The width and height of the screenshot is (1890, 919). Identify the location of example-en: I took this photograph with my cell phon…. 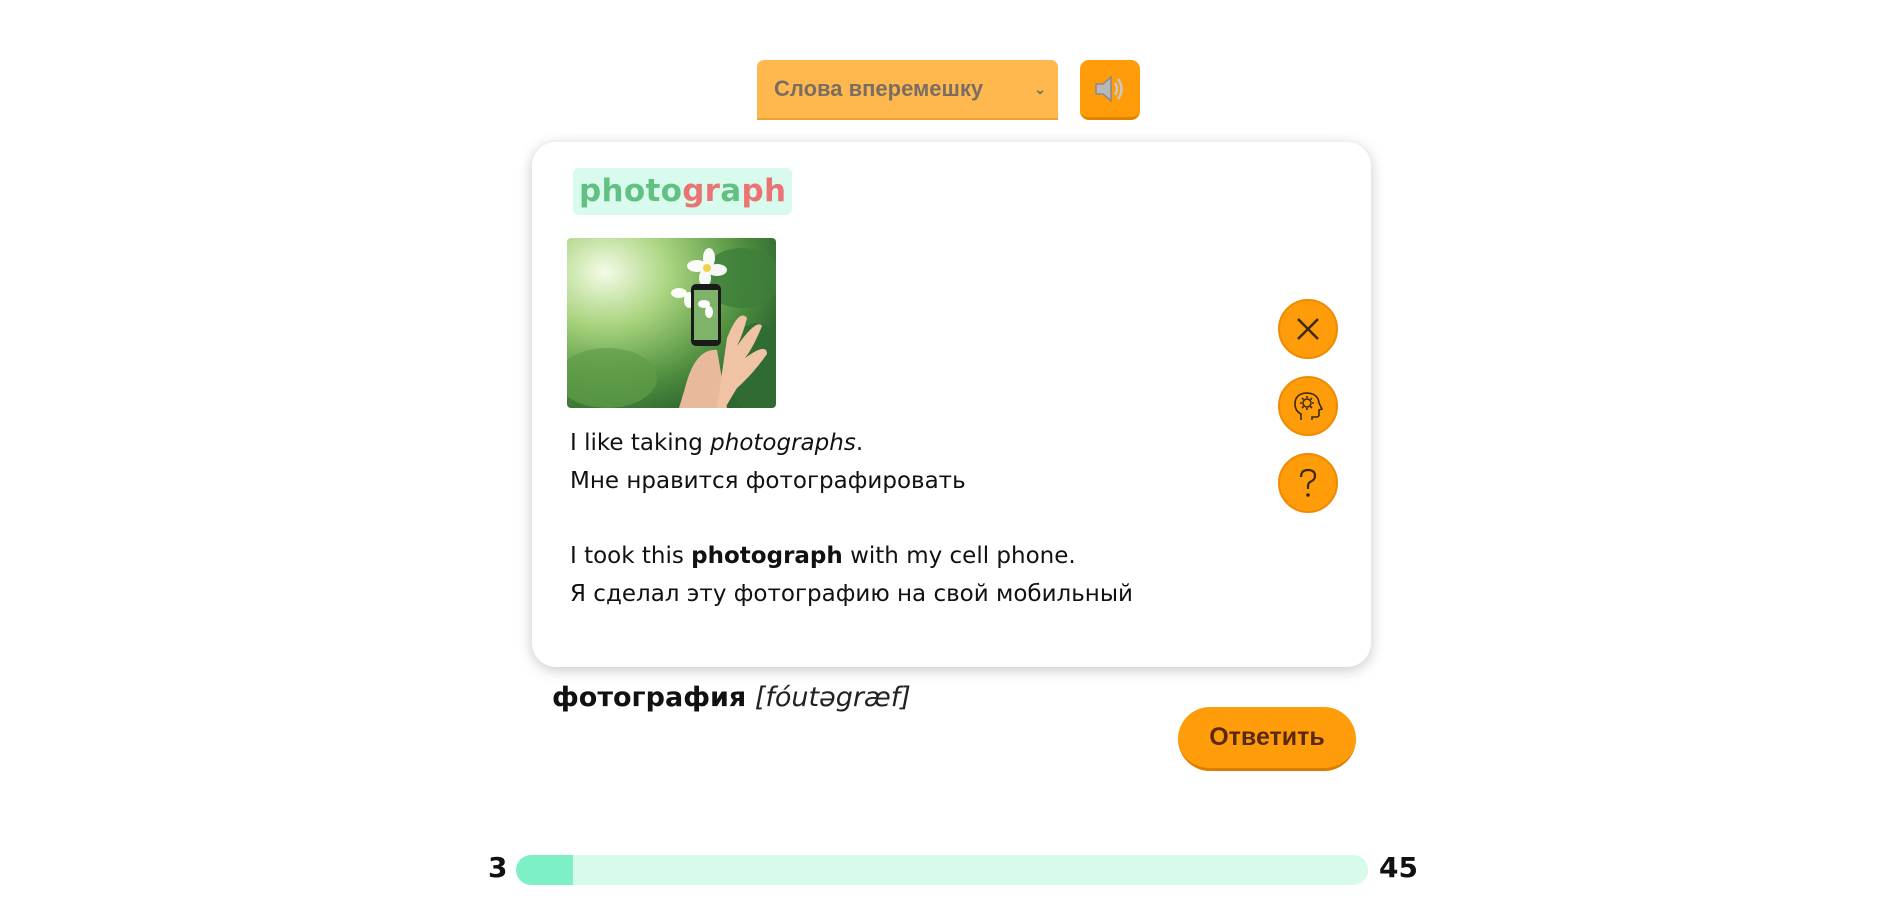
(851, 556).